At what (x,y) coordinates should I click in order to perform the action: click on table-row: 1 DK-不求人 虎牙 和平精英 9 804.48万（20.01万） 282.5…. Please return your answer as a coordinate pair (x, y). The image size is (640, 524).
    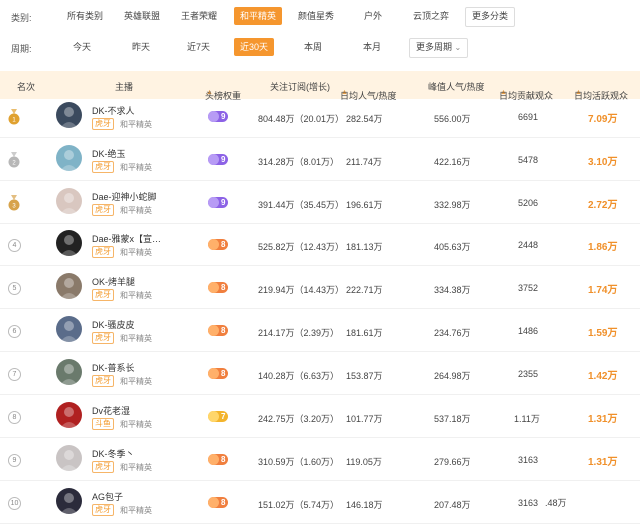
    Looking at the image, I should click on (320, 116).